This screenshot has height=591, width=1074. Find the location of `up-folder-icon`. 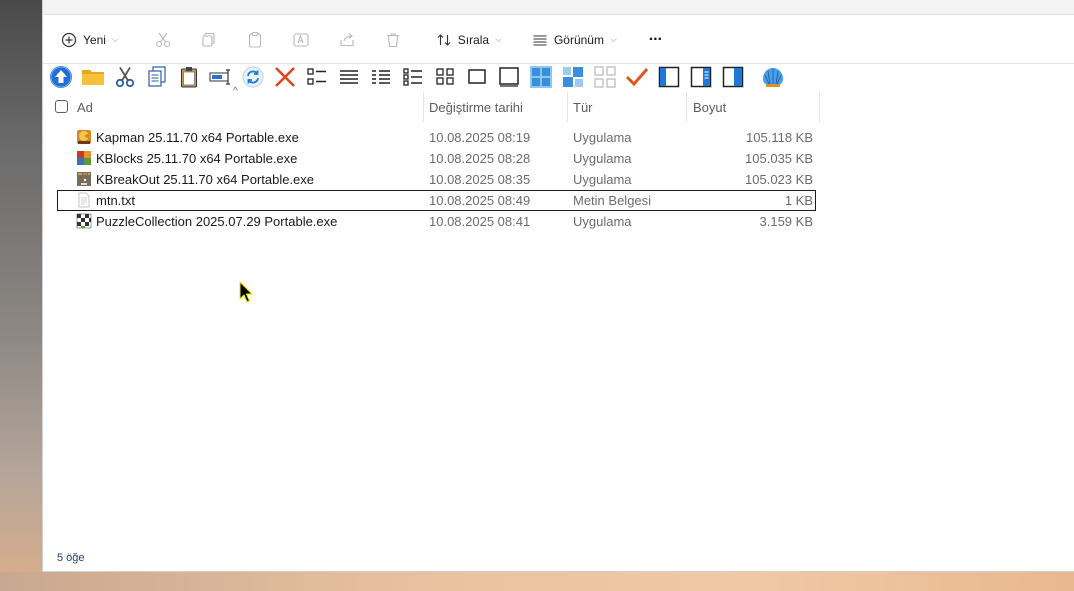

up-folder-icon is located at coordinates (61, 77).